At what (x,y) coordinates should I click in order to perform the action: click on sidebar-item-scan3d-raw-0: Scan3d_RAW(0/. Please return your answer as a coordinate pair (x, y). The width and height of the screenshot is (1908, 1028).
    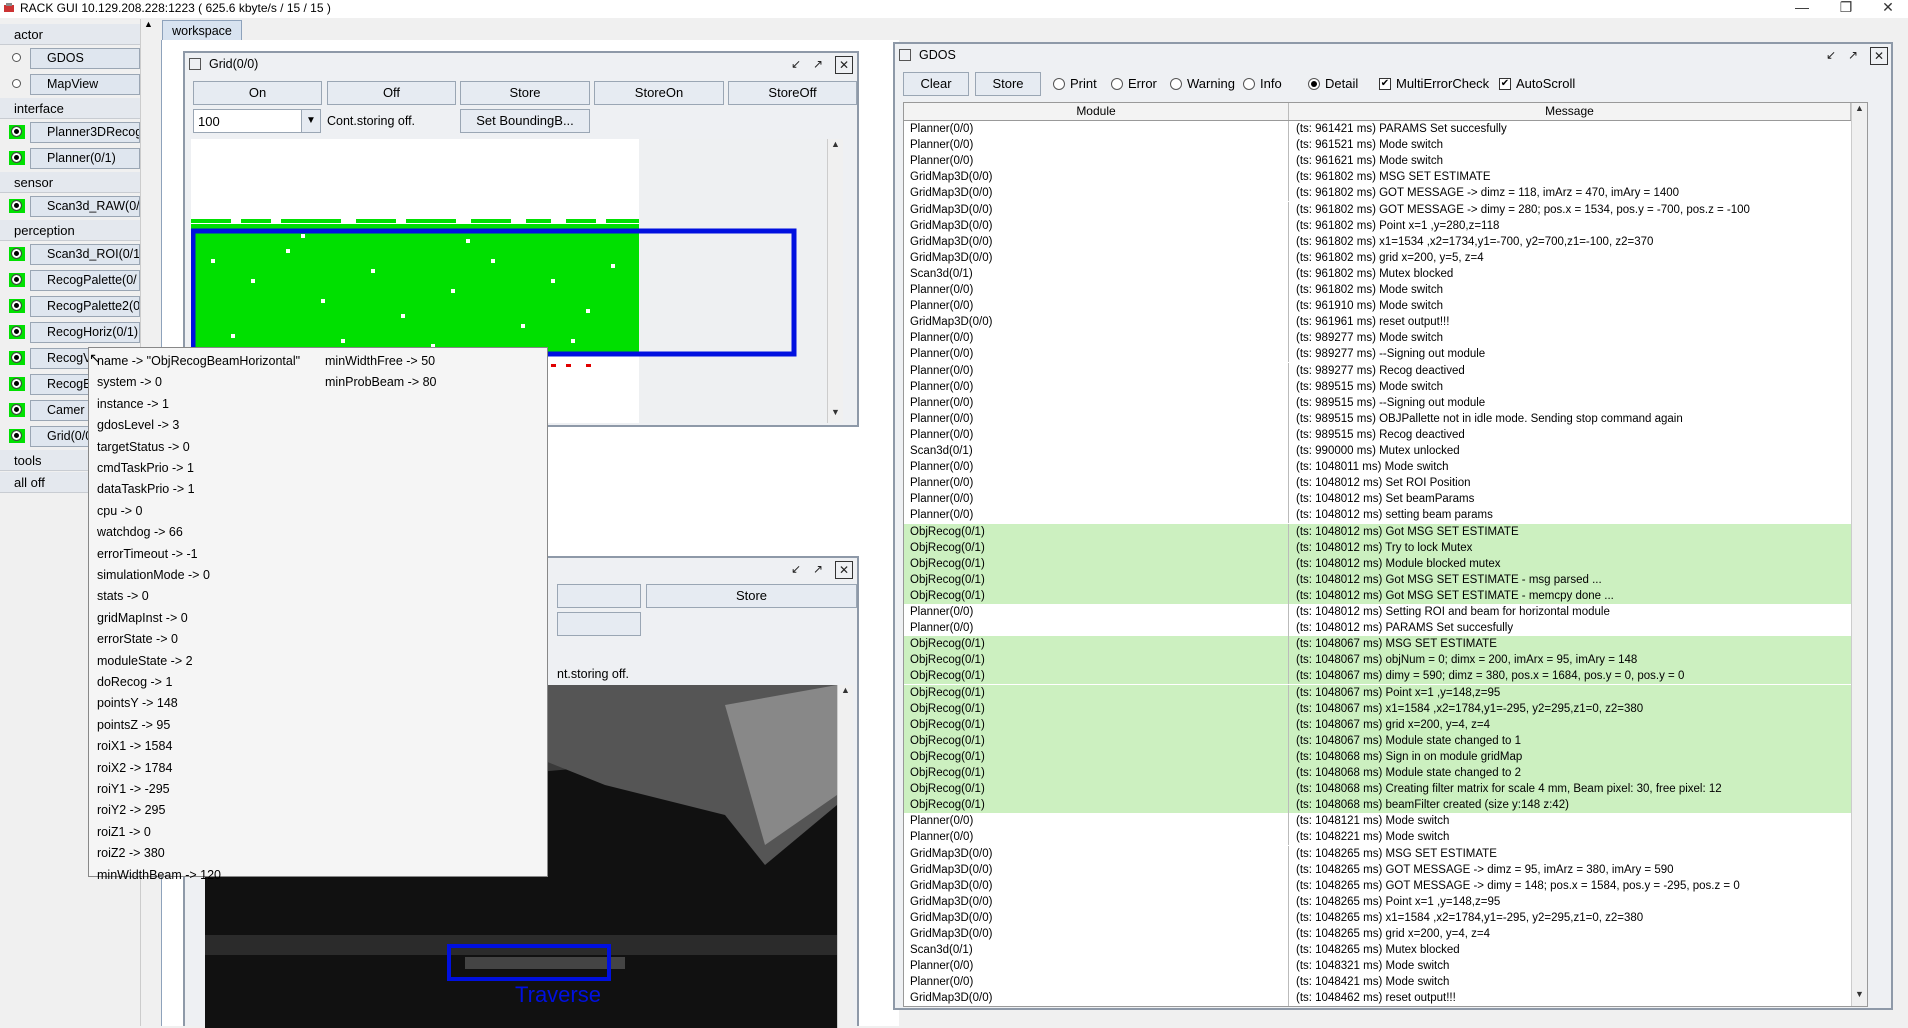
    Looking at the image, I should click on (70, 206).